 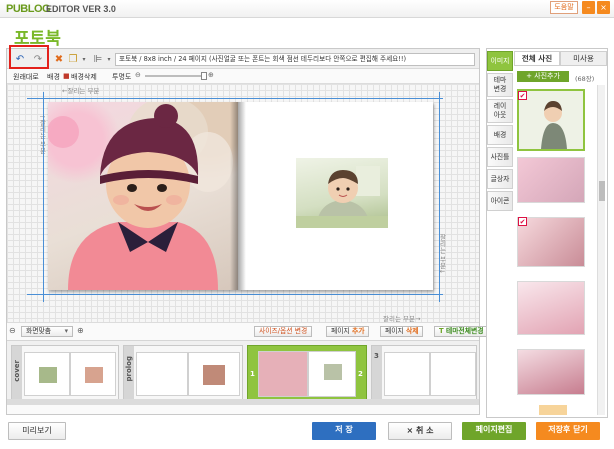 What do you see at coordinates (585, 79) in the screenshot?
I see `photo-count: (68장)` at bounding box center [585, 79].